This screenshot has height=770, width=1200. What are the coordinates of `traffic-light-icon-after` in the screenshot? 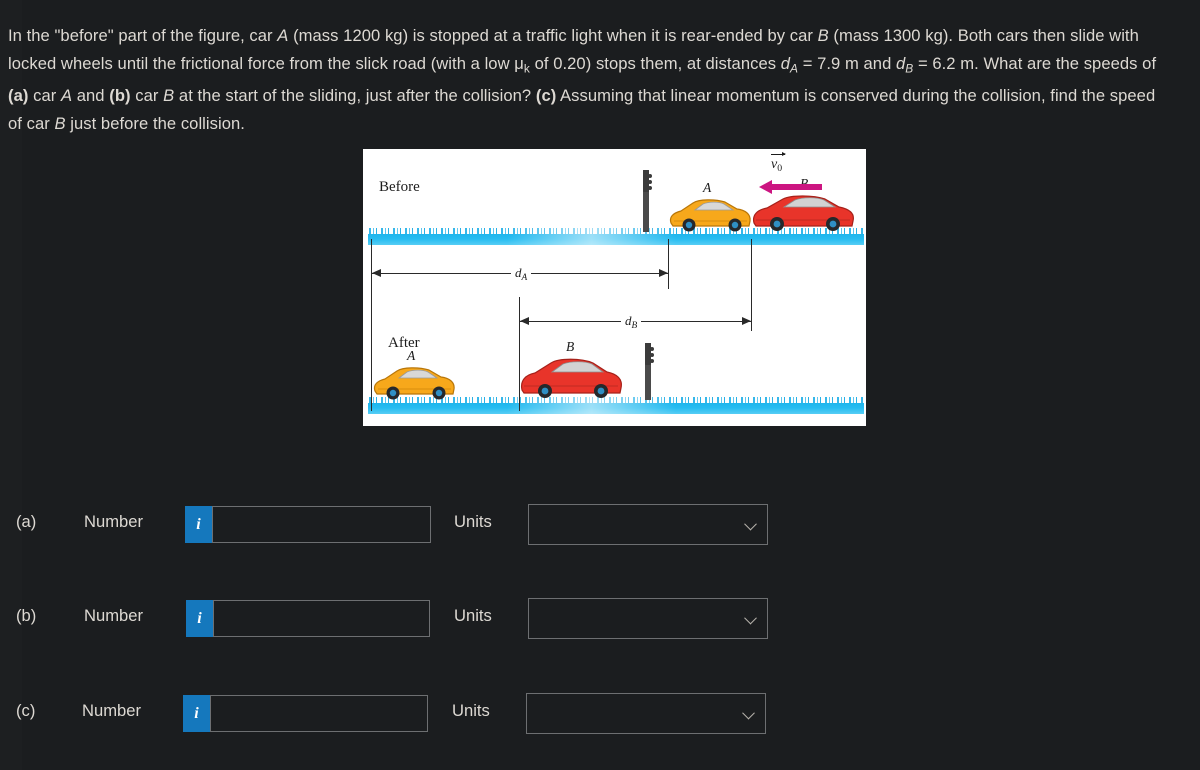 It's located at (649, 371).